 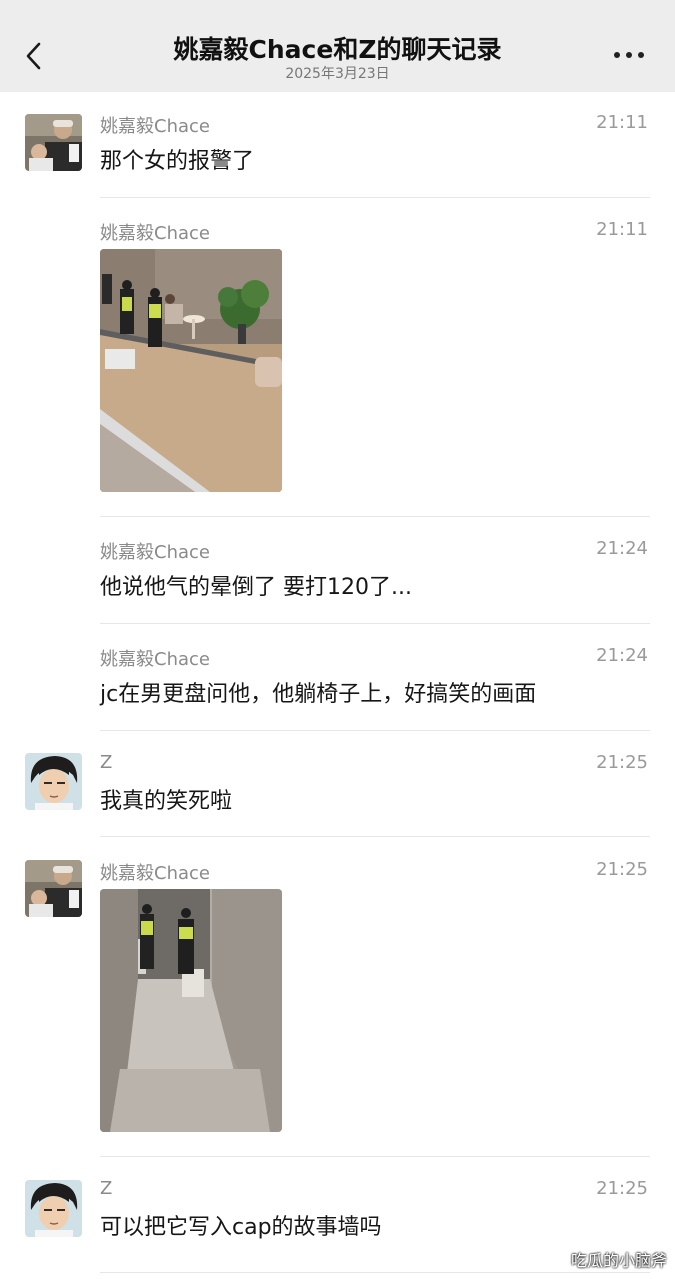 I want to click on back-button, so click(x=33, y=56).